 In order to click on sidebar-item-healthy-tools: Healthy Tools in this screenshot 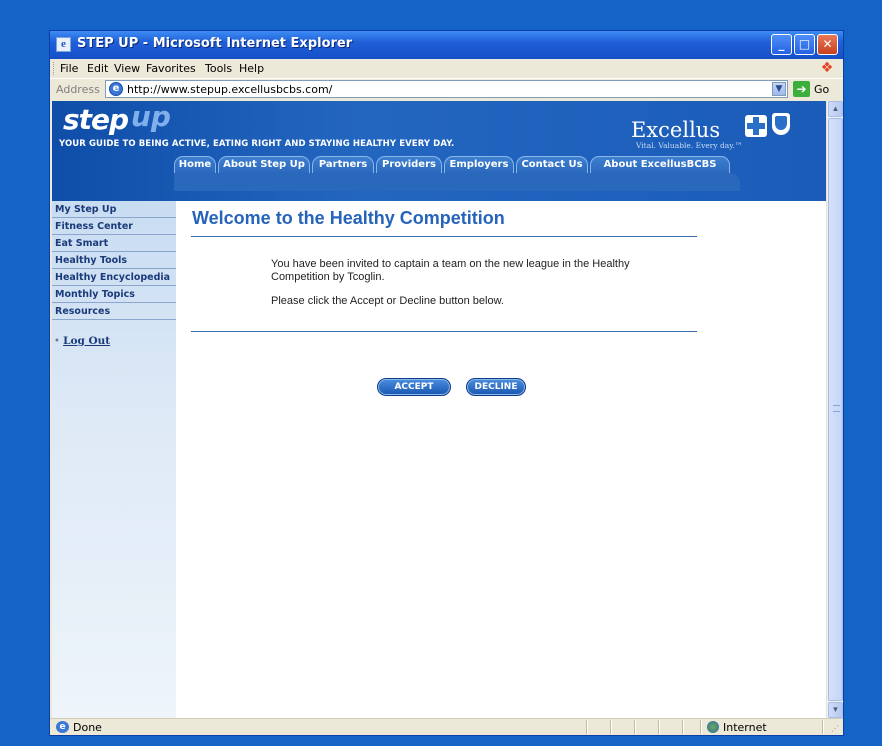, I will do `click(114, 260)`.